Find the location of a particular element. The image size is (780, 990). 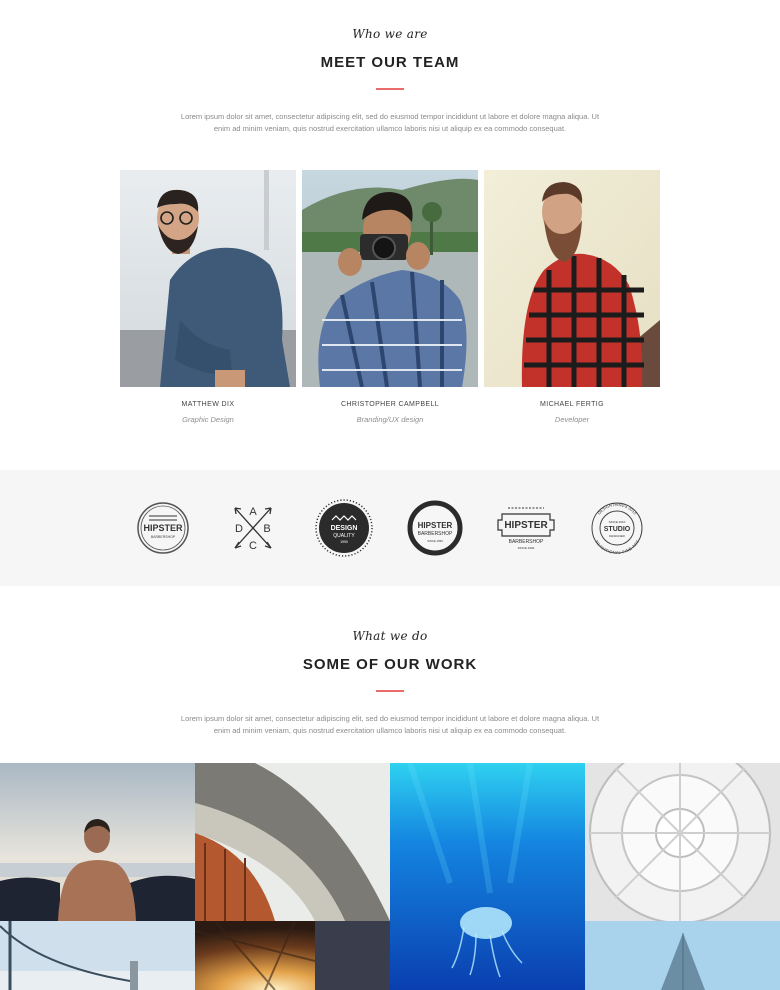

logo-text: C is located at coordinates (253, 546).